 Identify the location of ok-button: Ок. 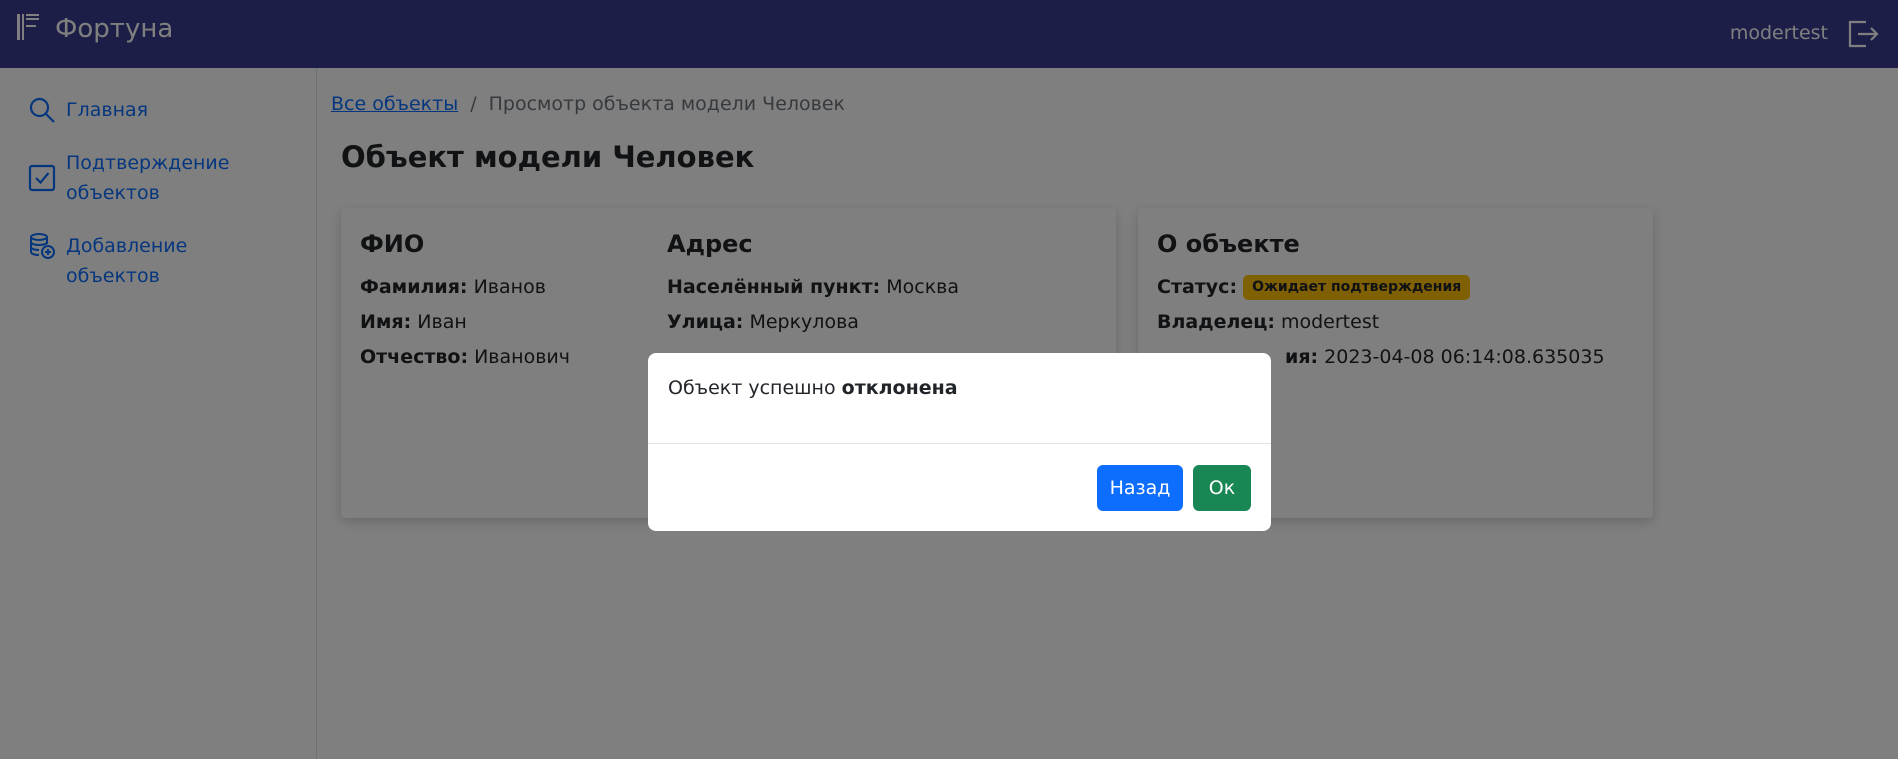
(1222, 488).